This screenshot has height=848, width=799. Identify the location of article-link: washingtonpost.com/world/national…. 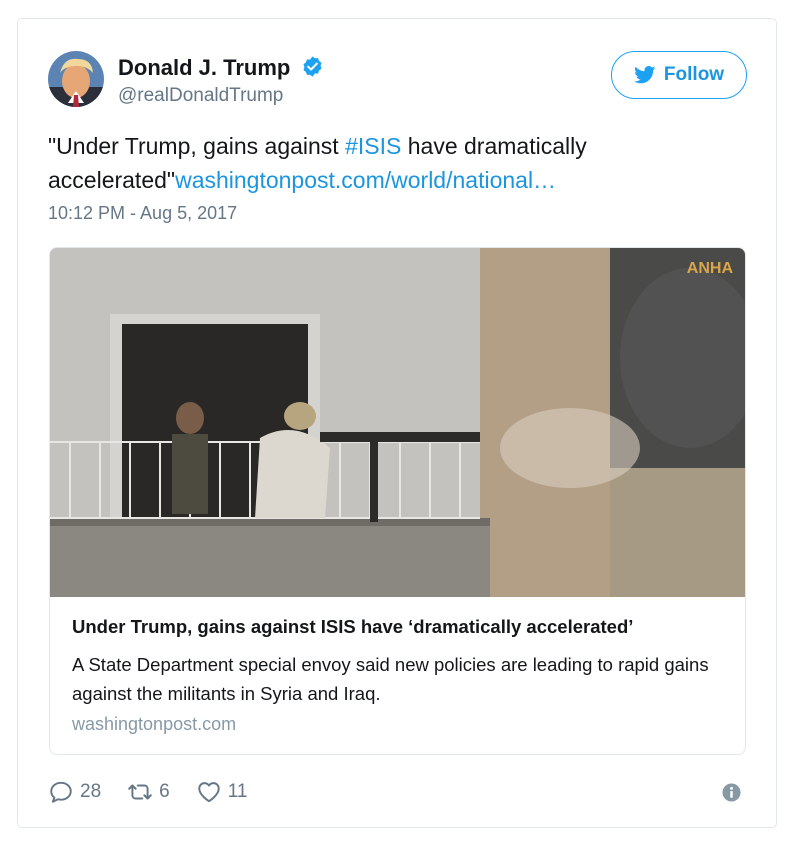
(365, 180).